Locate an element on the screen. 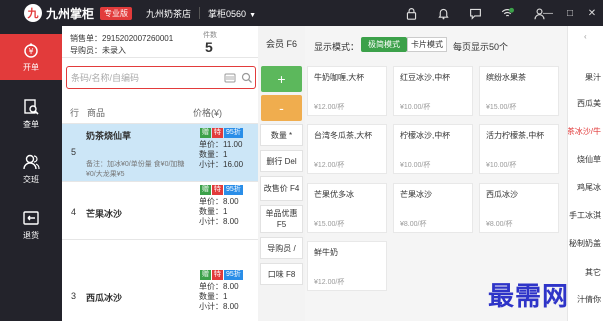  row-amounts: 单价：11.00 数量：1 小计：16.00 is located at coordinates (221, 155).